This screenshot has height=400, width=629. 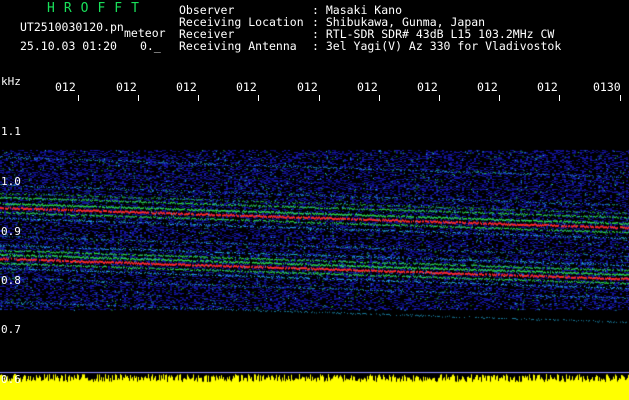 What do you see at coordinates (11, 329) in the screenshot?
I see `y-tick-label: 0.7` at bounding box center [11, 329].